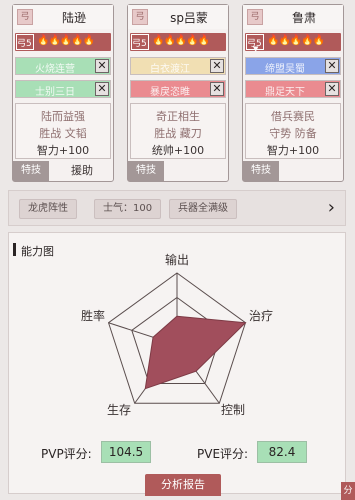 Image resolution: width=355 pixels, height=500 pixels. Describe the element at coordinates (303, 18) in the screenshot. I see `hero-name: 鲁肃` at that location.